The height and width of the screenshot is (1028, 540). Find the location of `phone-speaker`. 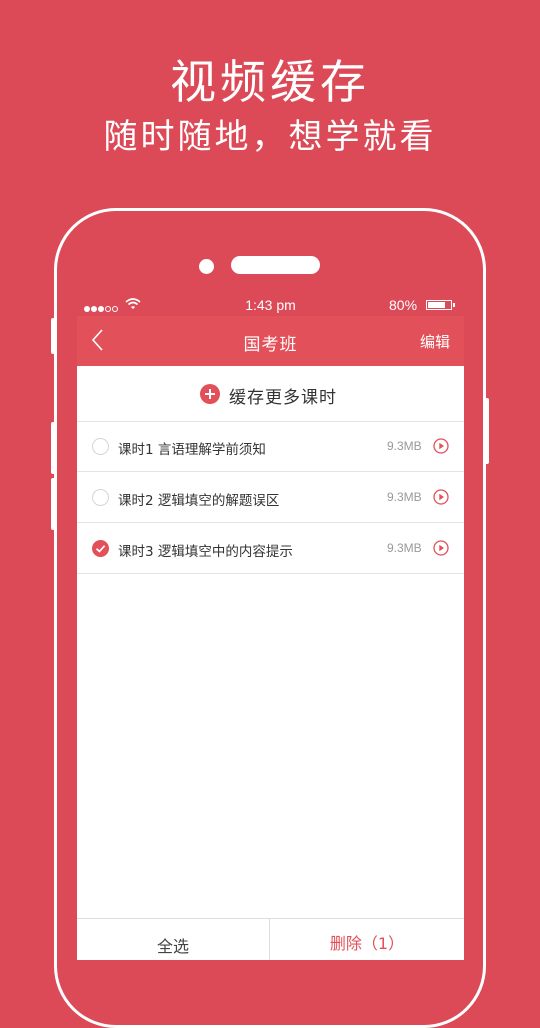

phone-speaker is located at coordinates (275, 265).